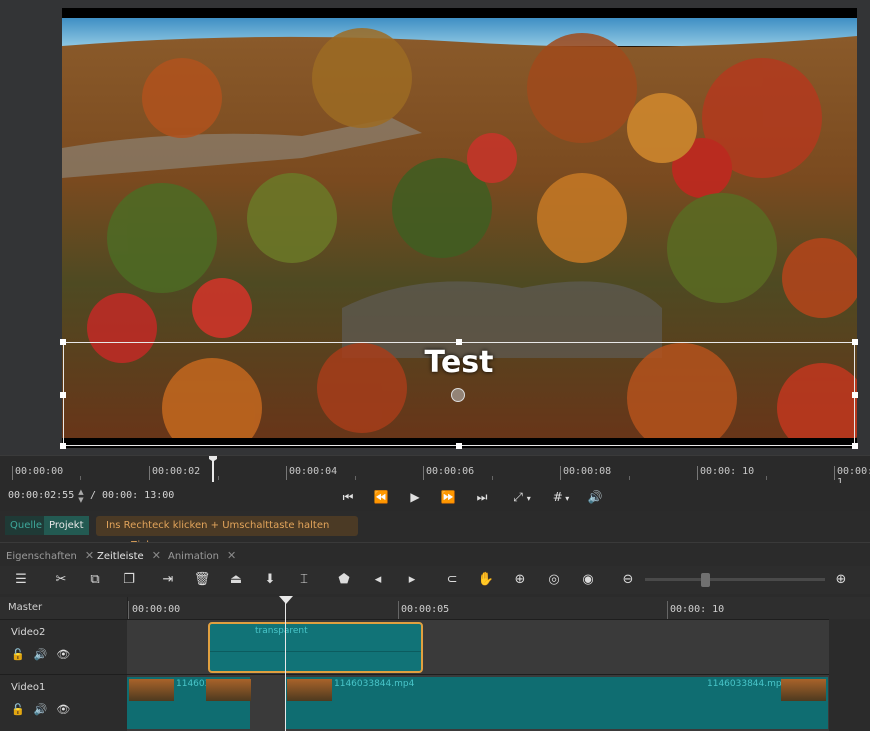  I want to click on zoom-preview-button: ⤢ ▾, so click(522, 497).